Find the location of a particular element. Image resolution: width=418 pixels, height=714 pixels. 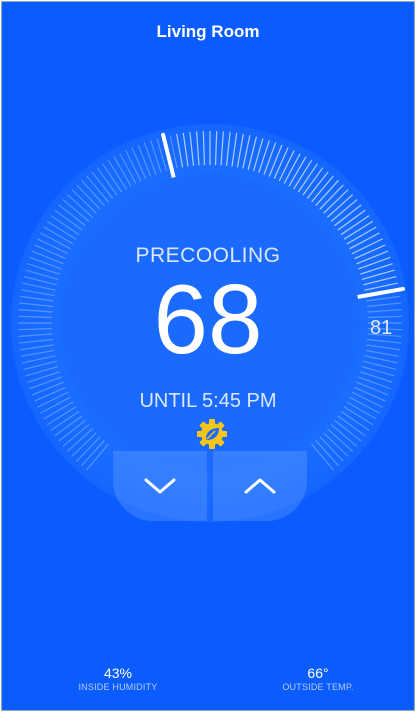

inside-humidity: 43% INSIDE HUMIDITY is located at coordinates (118, 678).